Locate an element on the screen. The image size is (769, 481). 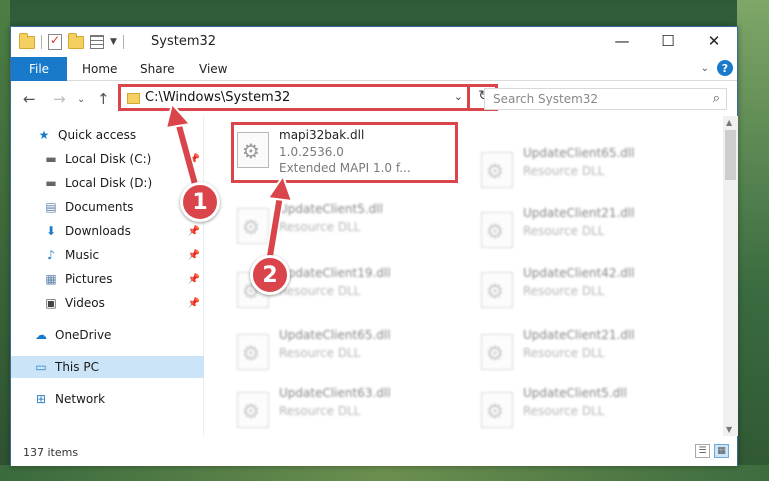
sidebar-item-label: This PC is located at coordinates (77, 367).